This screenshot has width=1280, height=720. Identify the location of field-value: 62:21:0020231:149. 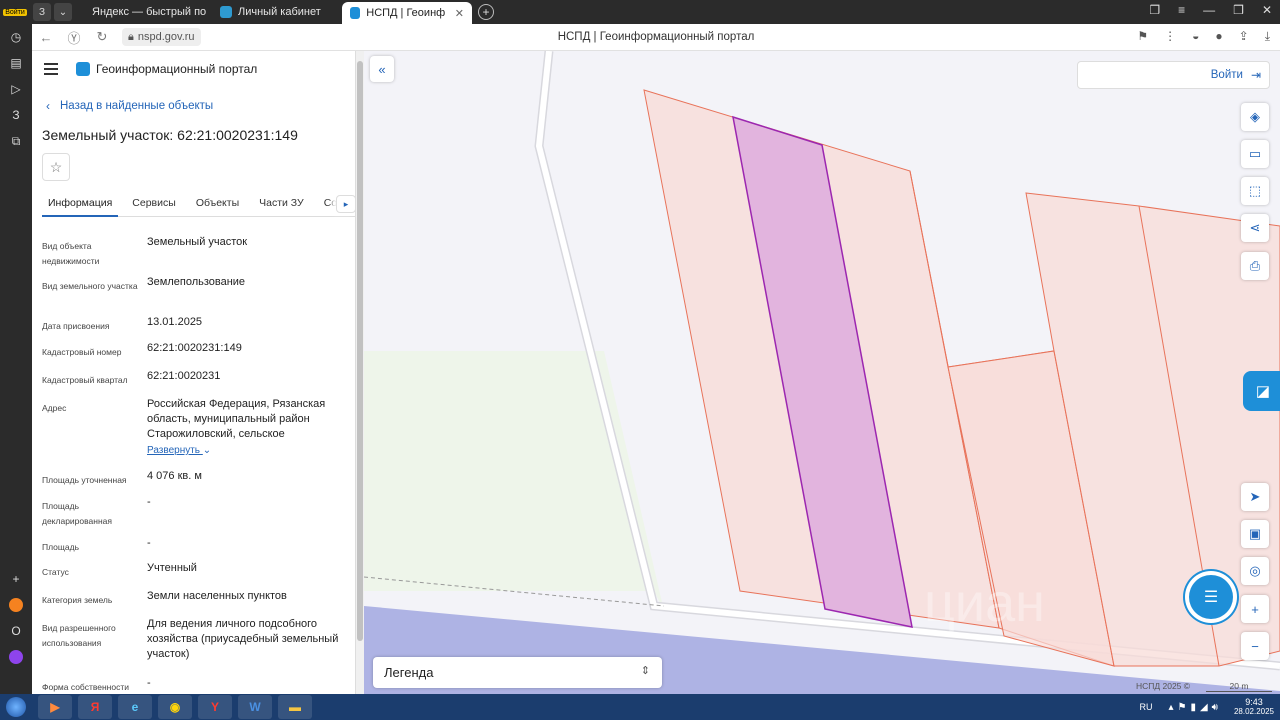
(194, 348).